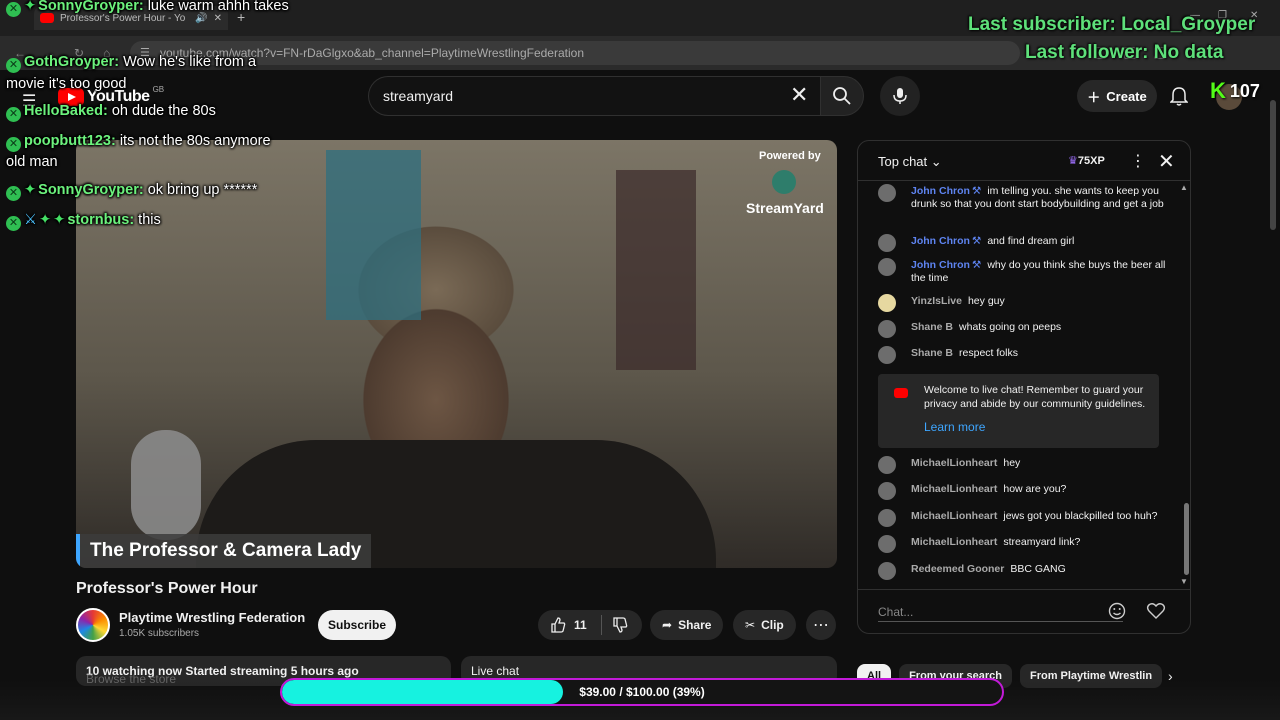  I want to click on chat-message: MichaelLionheart streamyard link?, so click(1023, 544).